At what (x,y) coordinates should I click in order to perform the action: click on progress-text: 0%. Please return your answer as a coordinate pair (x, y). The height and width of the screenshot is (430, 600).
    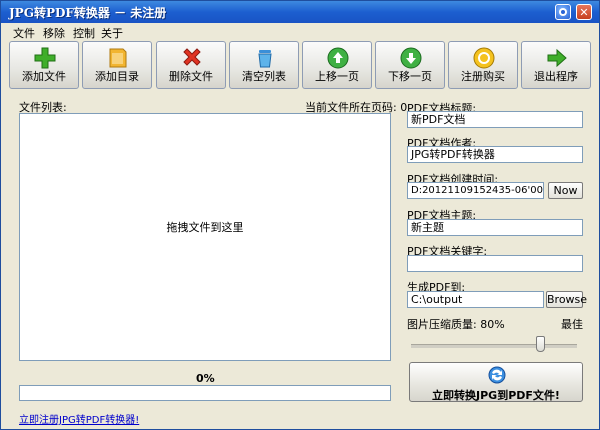
    Looking at the image, I should click on (205, 378).